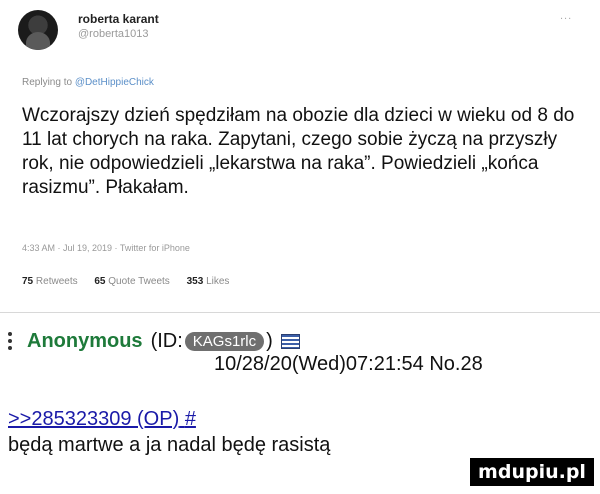  Describe the element at coordinates (195, 281) in the screenshot. I see `likes-count: 353` at that location.